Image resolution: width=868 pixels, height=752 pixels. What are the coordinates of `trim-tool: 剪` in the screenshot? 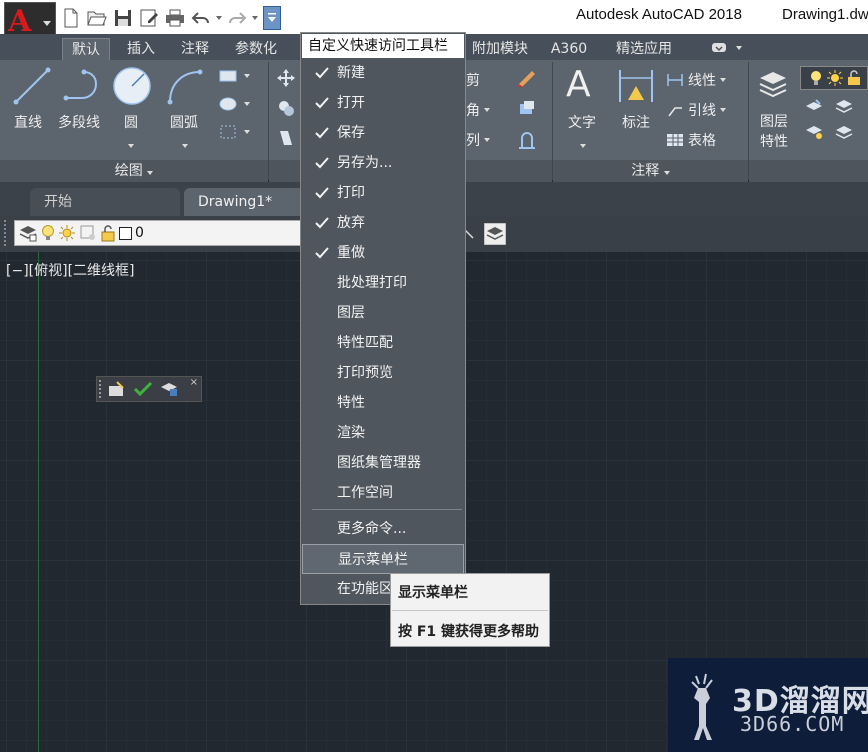 It's located at (473, 80).